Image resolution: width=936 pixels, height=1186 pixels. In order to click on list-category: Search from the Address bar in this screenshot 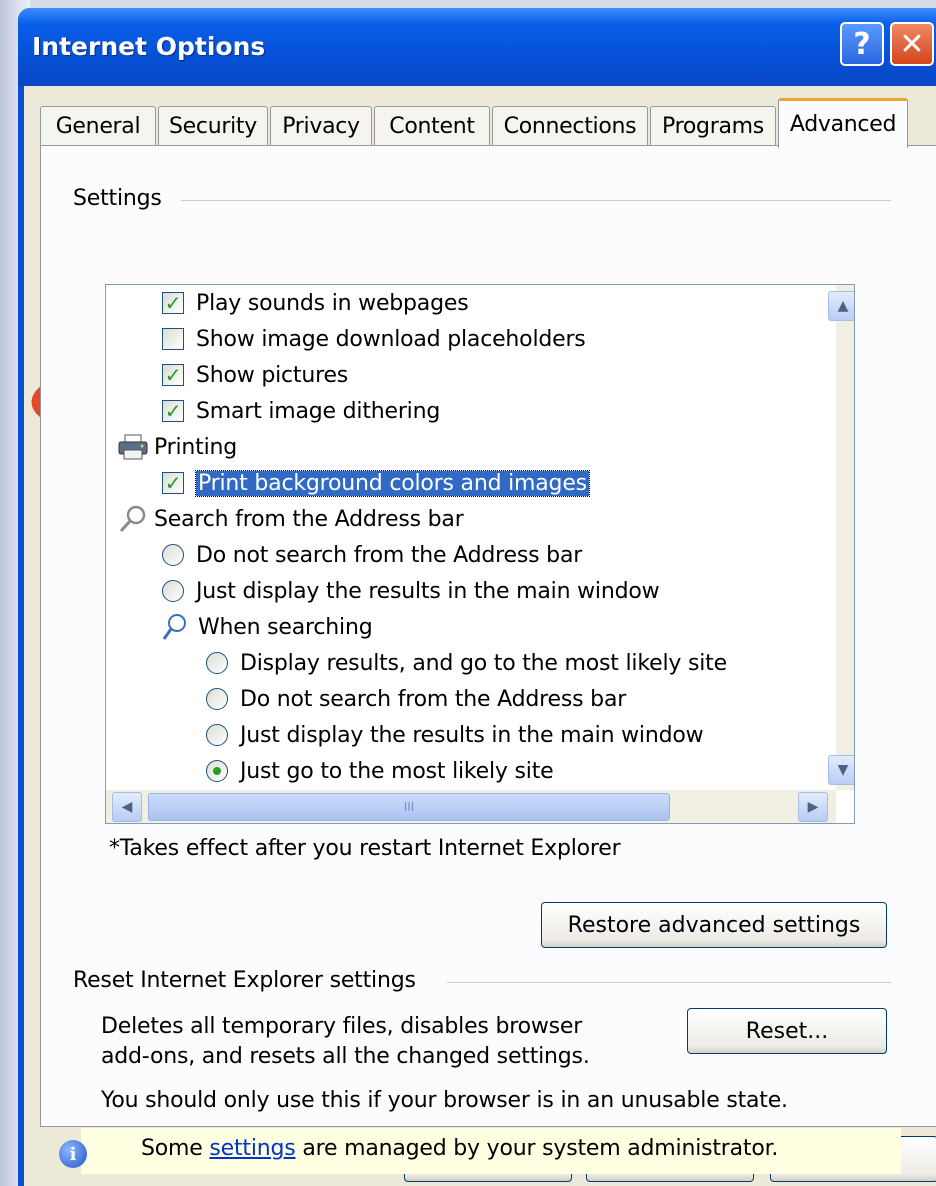, I will do `click(291, 519)`.